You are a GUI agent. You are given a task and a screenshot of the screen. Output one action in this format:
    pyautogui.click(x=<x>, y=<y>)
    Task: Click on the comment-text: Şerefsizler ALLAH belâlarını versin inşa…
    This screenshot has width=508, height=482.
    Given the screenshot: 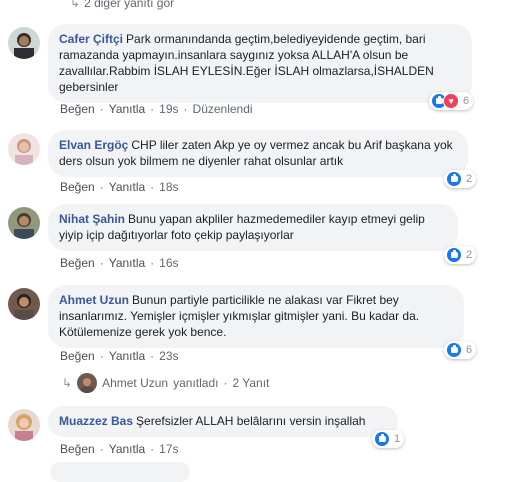 What is the action you would take?
    pyautogui.click(x=251, y=421)
    